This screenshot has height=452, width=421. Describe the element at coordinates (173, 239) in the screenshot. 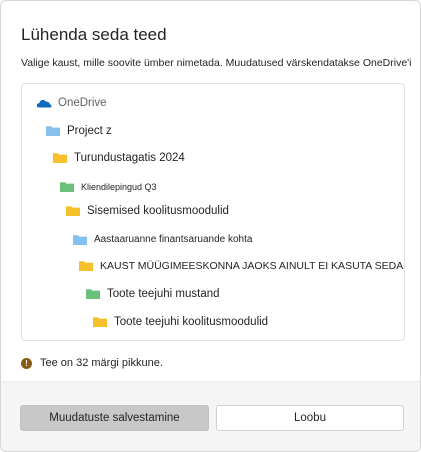

I see `tree-item-label: Aastaaruanne finantsaruande kohta` at that location.